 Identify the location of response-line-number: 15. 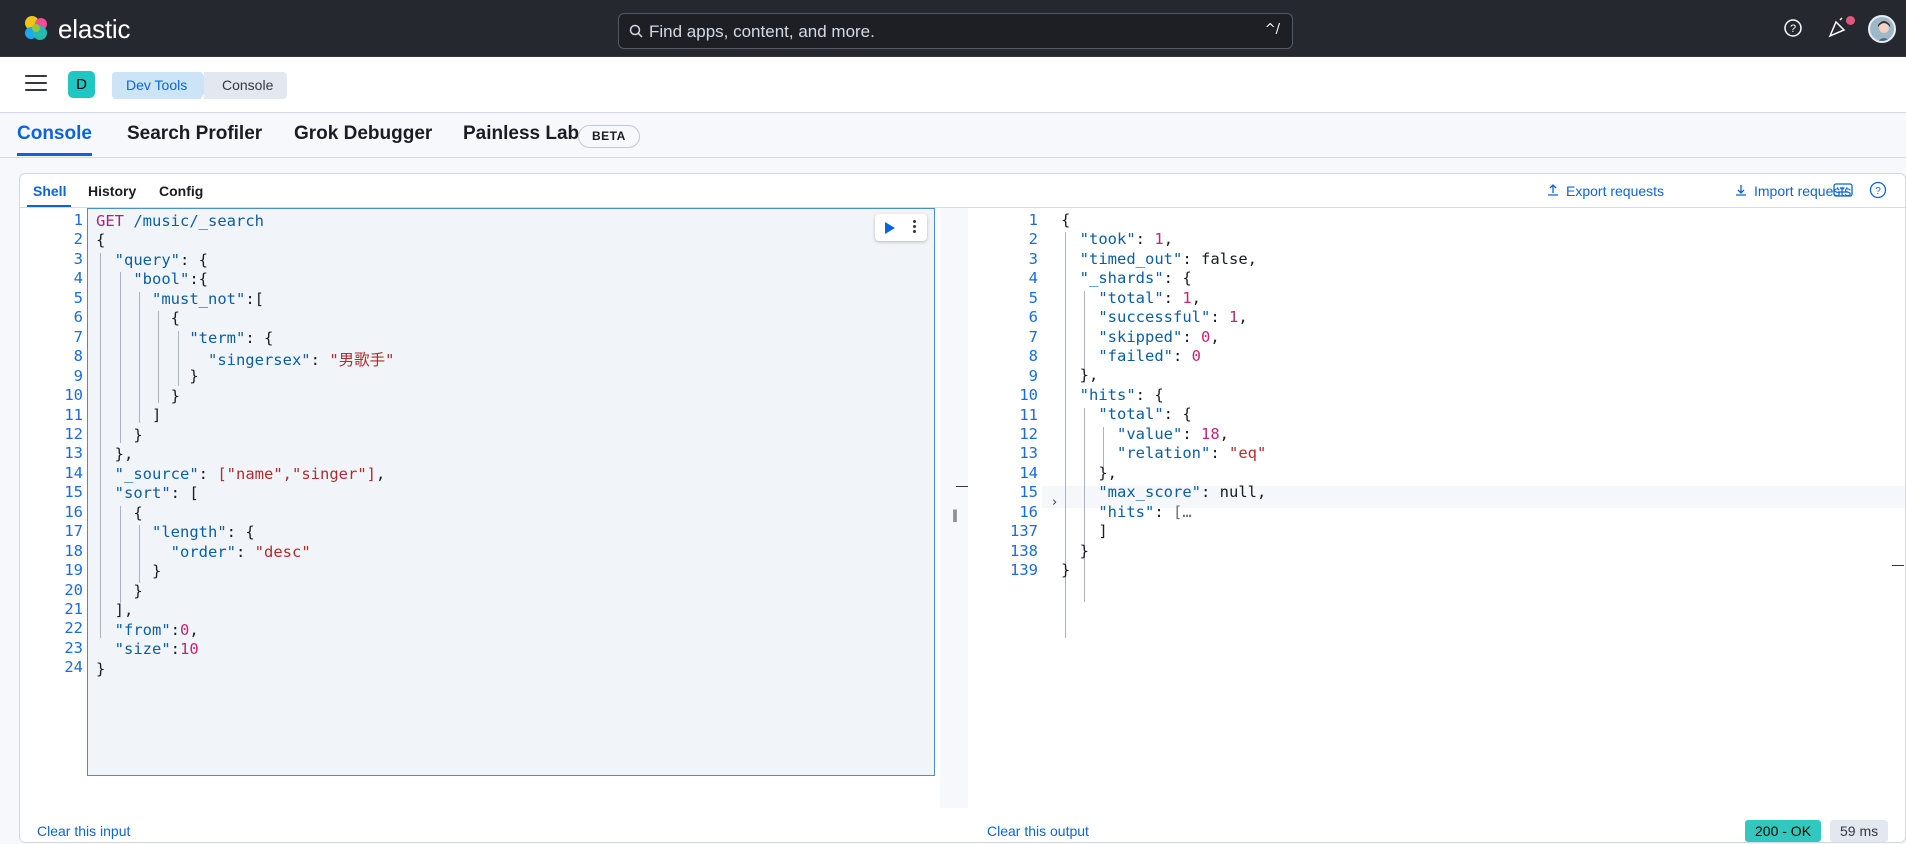
(1028, 492).